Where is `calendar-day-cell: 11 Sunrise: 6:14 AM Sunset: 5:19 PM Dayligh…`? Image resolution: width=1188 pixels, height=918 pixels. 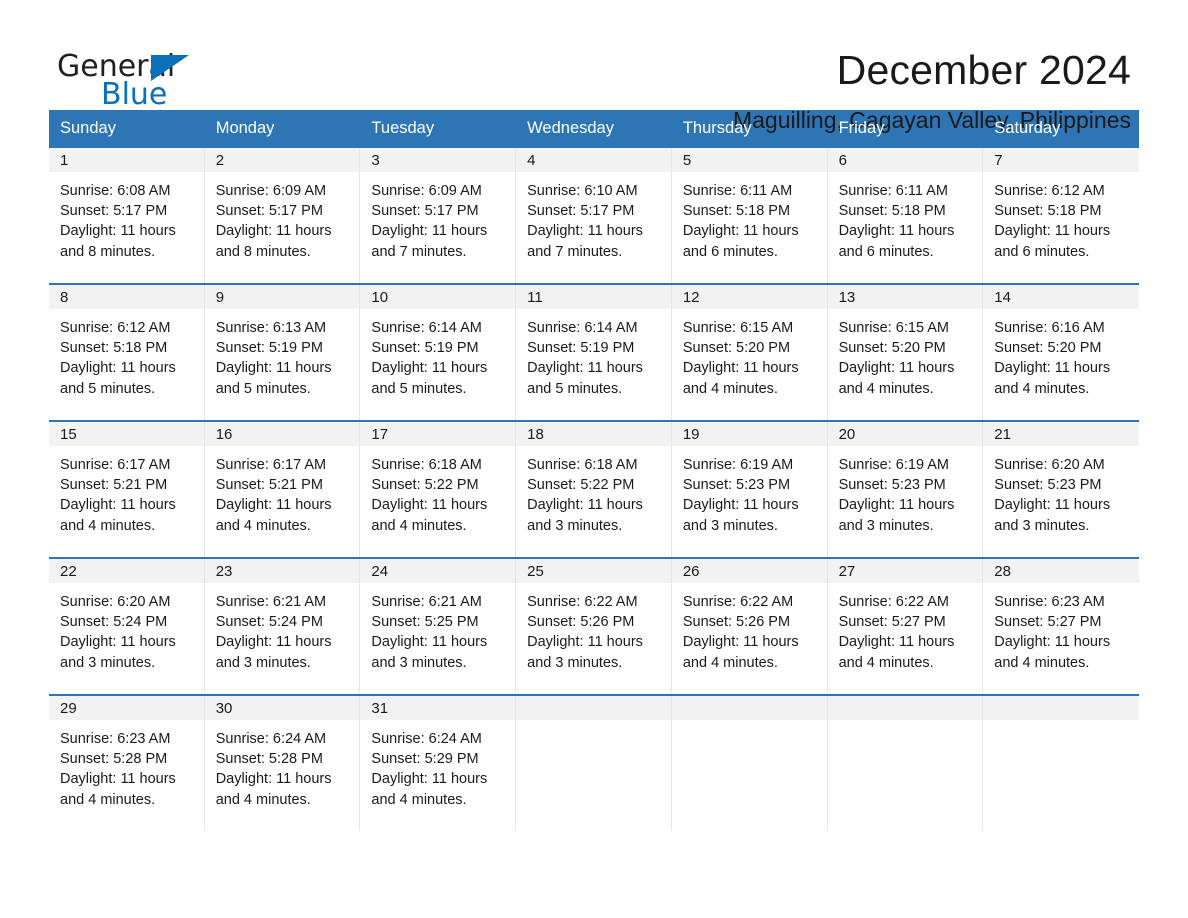 calendar-day-cell: 11 Sunrise: 6:14 AM Sunset: 5:19 PM Dayligh… is located at coordinates (594, 352).